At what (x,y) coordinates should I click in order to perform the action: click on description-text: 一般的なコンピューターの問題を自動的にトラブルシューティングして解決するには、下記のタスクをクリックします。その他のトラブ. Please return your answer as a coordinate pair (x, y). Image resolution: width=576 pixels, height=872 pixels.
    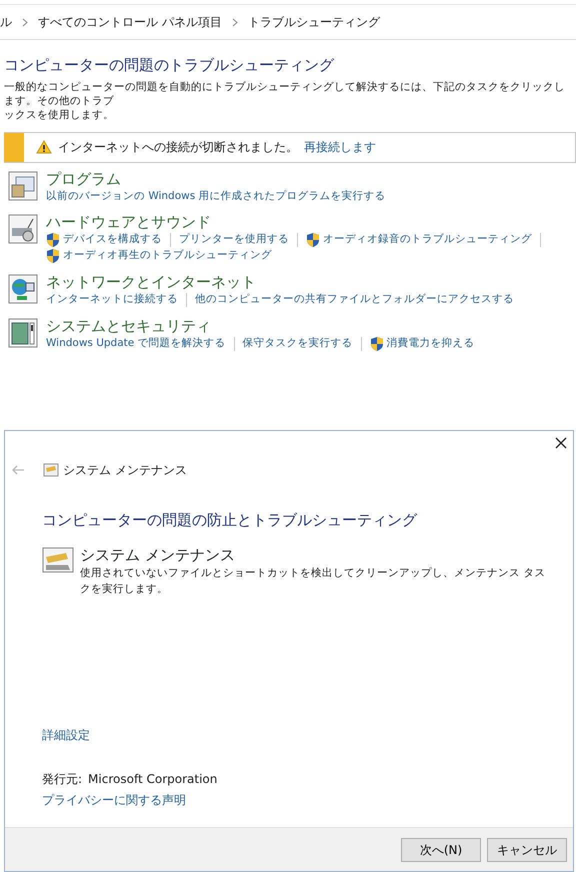
    Looking at the image, I should click on (285, 94).